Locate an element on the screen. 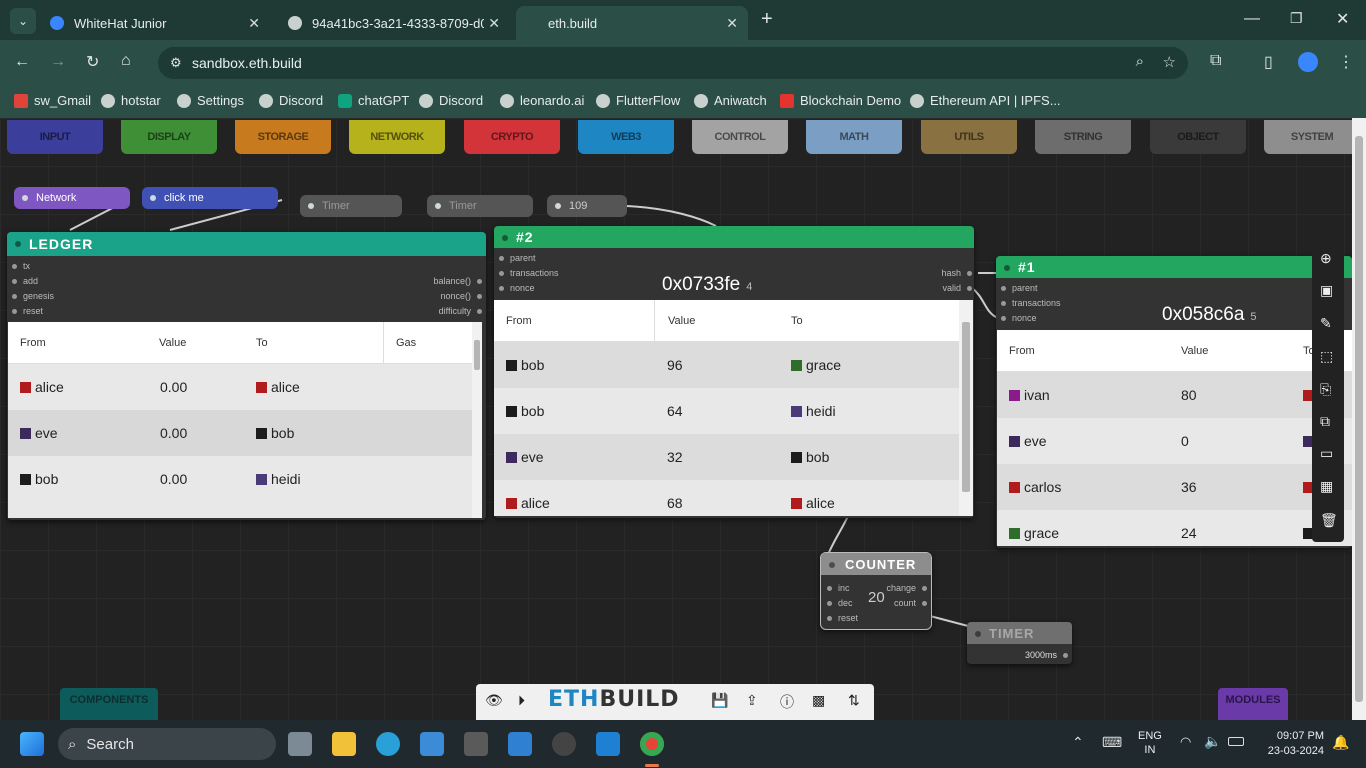 This screenshot has width=1366, height=768. counter-input-reset: reset is located at coordinates (842, 618).